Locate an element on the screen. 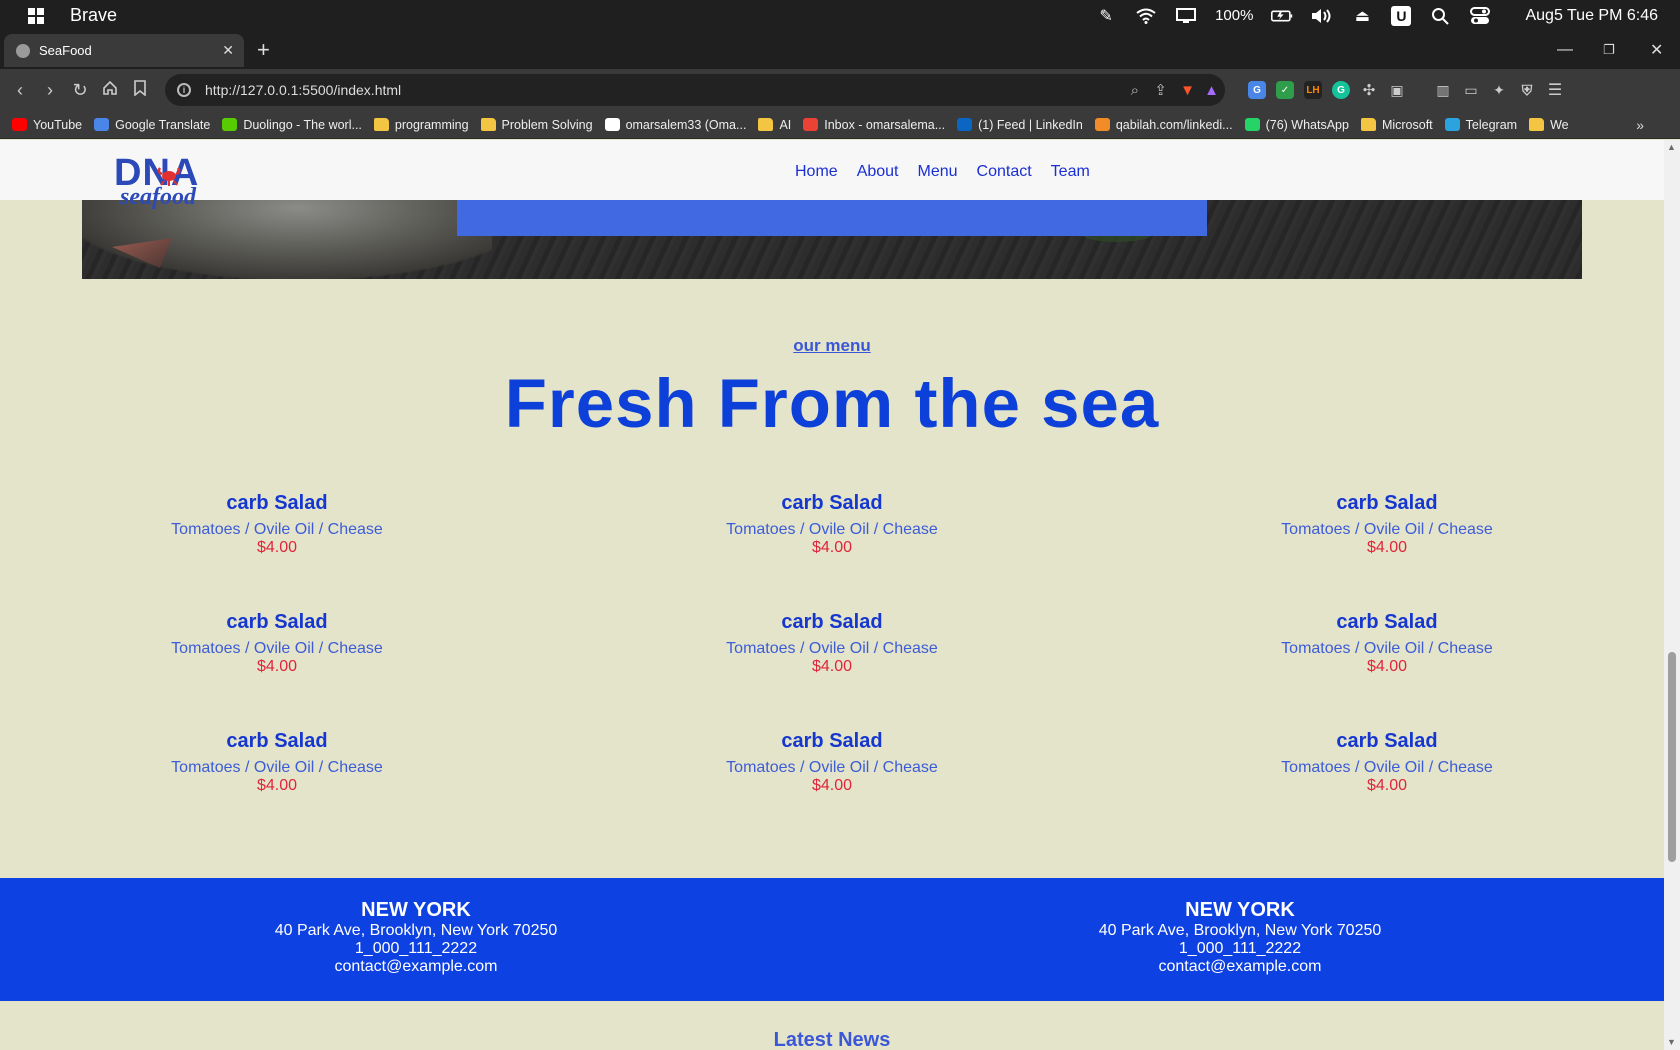  brave-shields-icon: ▼ is located at coordinates (1187, 90).